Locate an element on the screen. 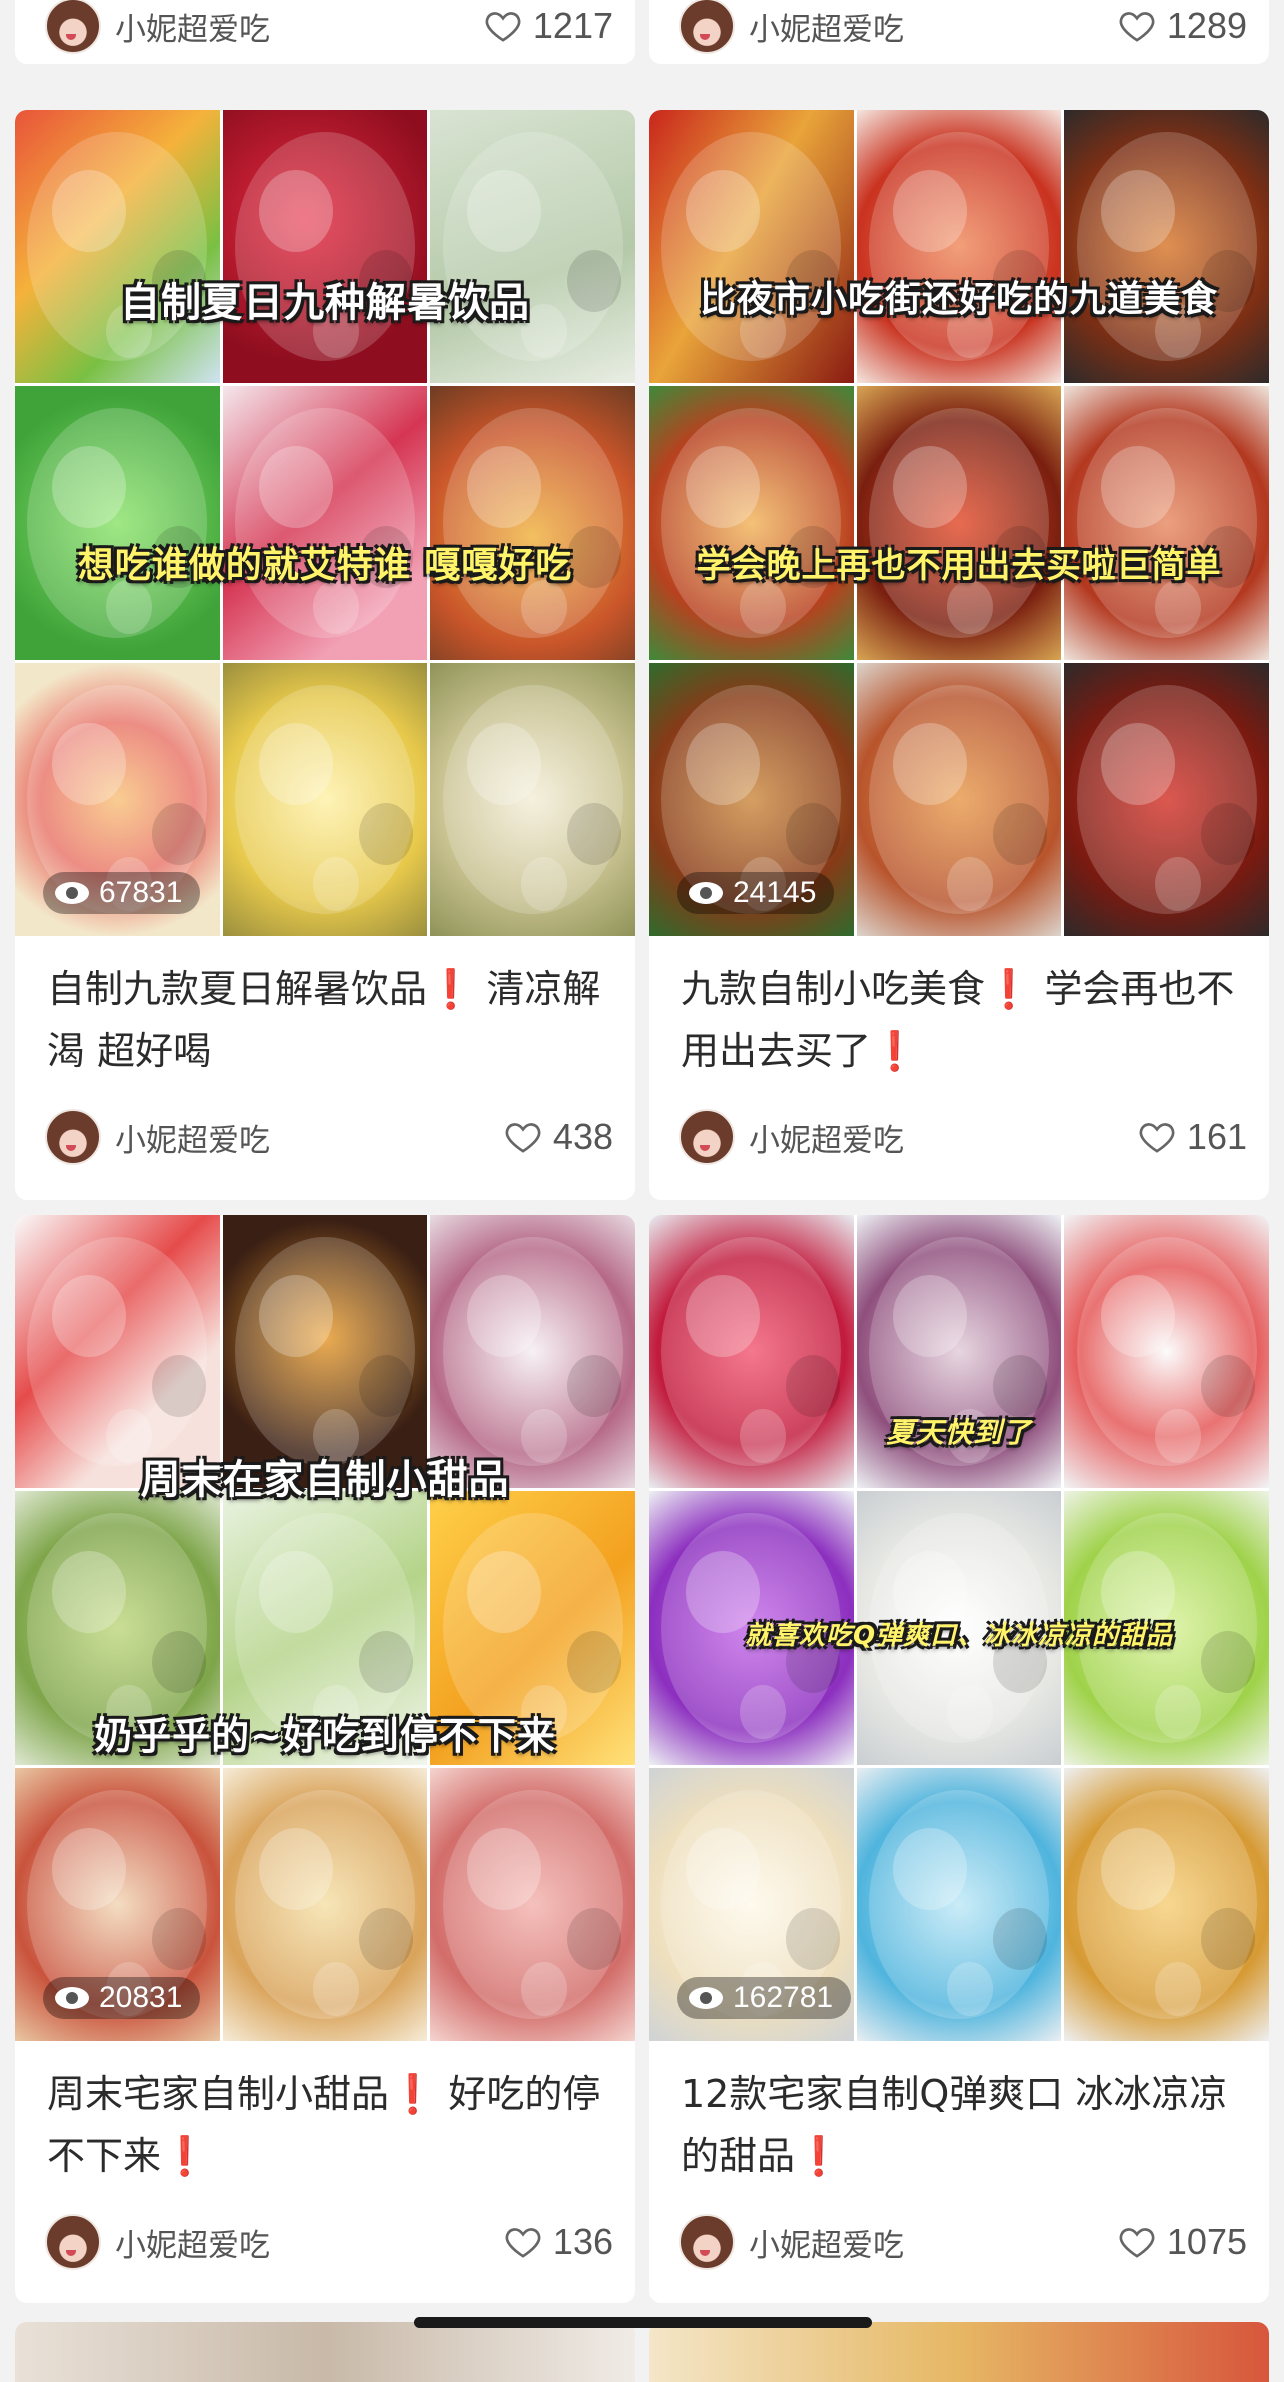 The height and width of the screenshot is (2382, 1284). like-count: 1075 is located at coordinates (1206, 2241).